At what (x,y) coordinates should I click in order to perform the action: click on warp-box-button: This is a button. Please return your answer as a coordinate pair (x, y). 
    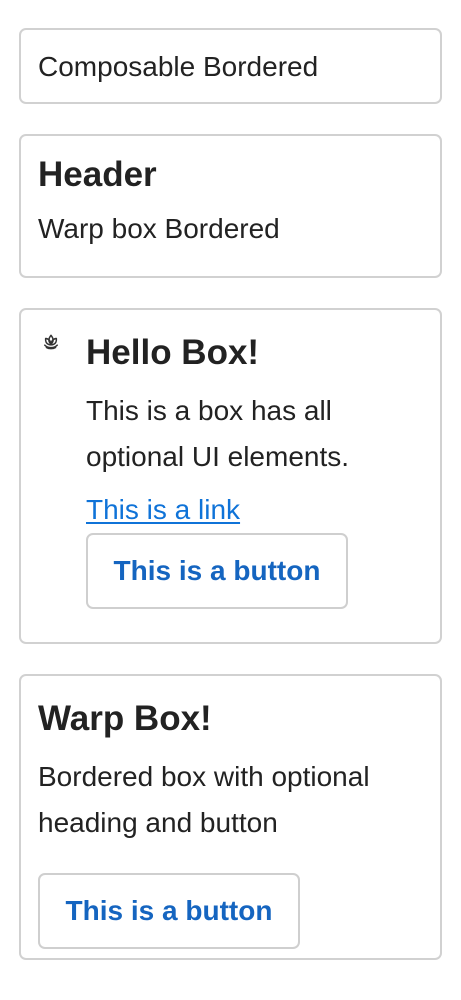
    Looking at the image, I should click on (169, 911).